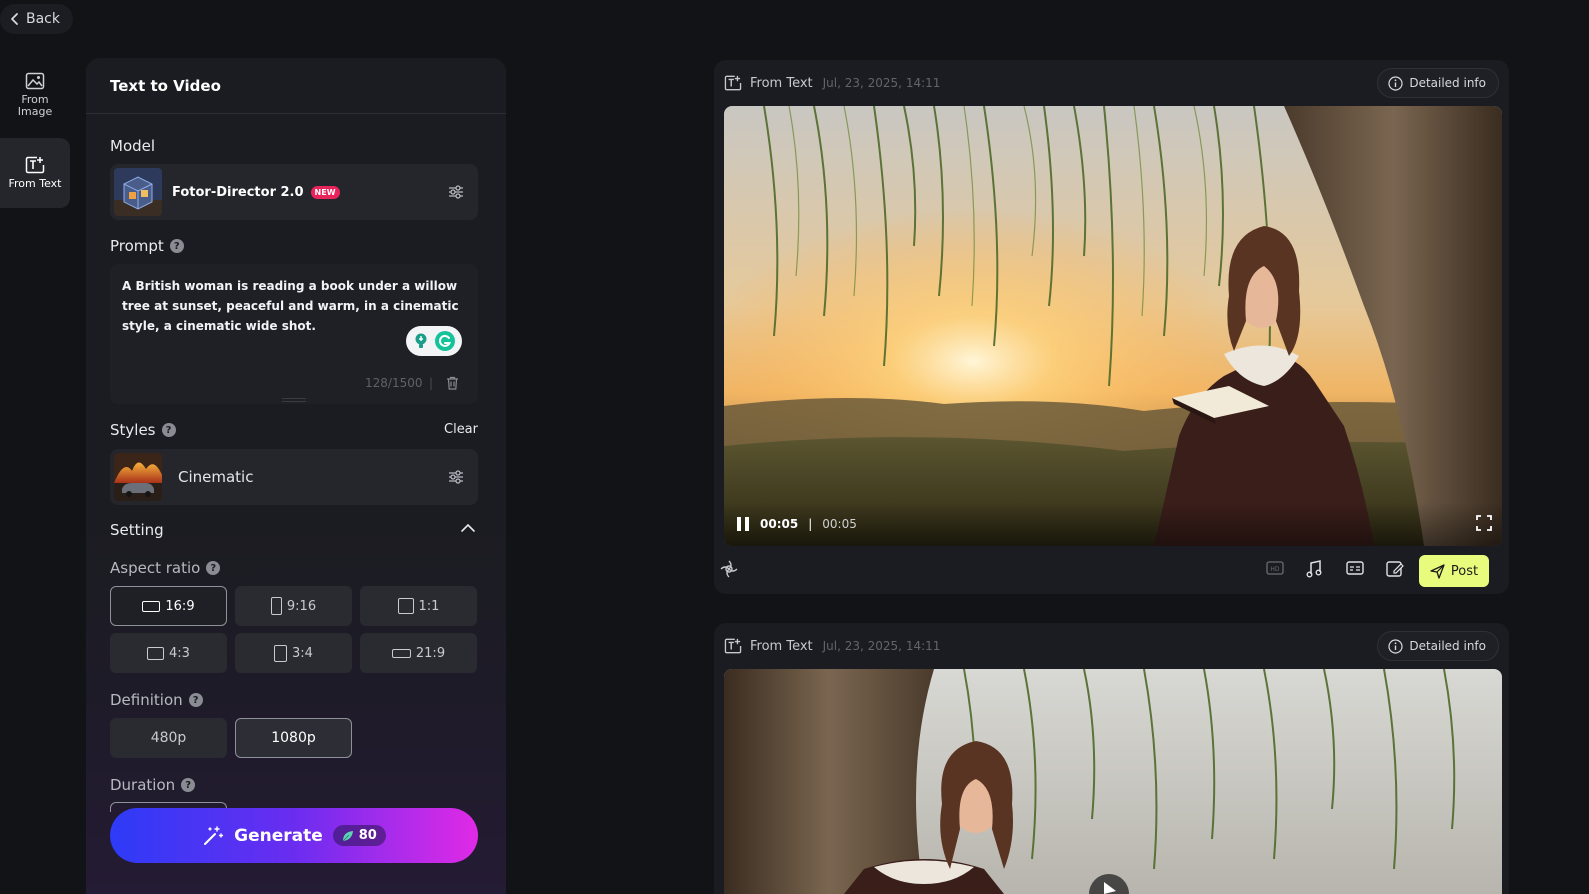 The image size is (1589, 894). Describe the element at coordinates (1454, 571) in the screenshot. I see `post-button: Post` at that location.